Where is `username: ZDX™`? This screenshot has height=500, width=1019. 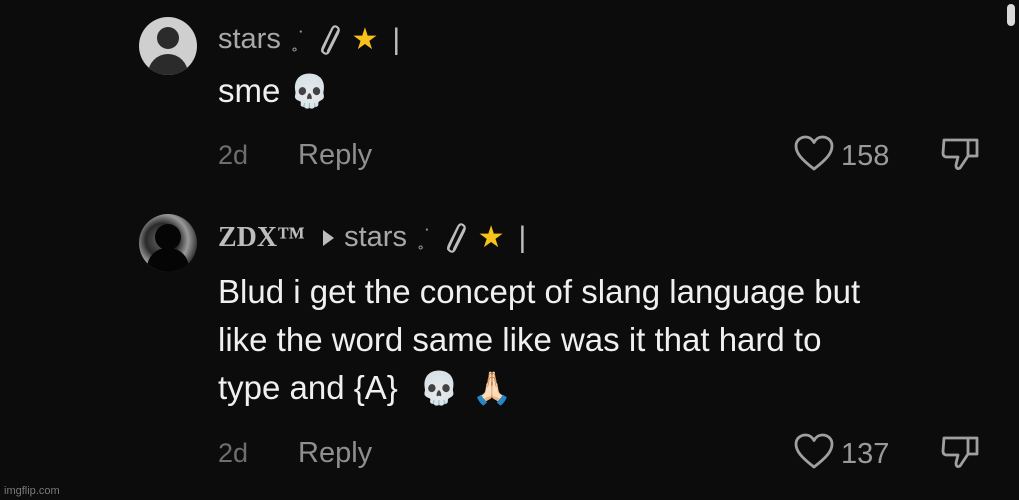
username: ZDX™ is located at coordinates (261, 237).